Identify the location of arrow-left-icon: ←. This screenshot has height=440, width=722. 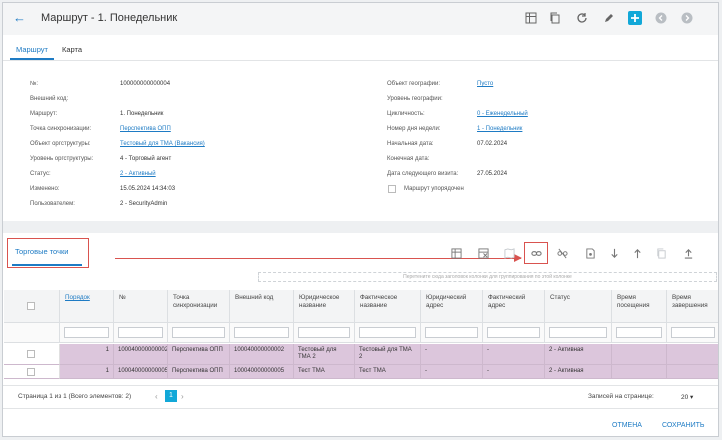
(19, 17).